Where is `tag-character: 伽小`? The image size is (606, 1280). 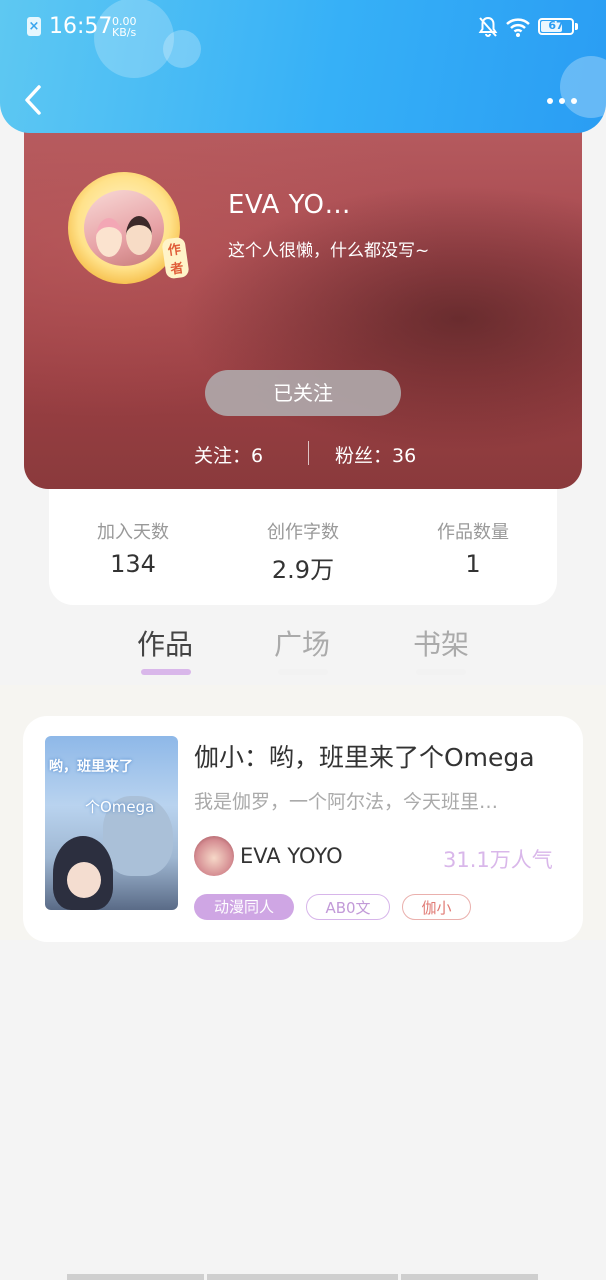 tag-character: 伽小 is located at coordinates (436, 907).